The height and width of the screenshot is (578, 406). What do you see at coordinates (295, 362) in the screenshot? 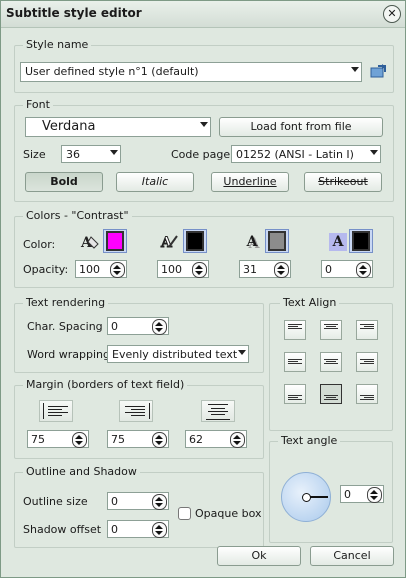
I see `align-middle-left-button` at bounding box center [295, 362].